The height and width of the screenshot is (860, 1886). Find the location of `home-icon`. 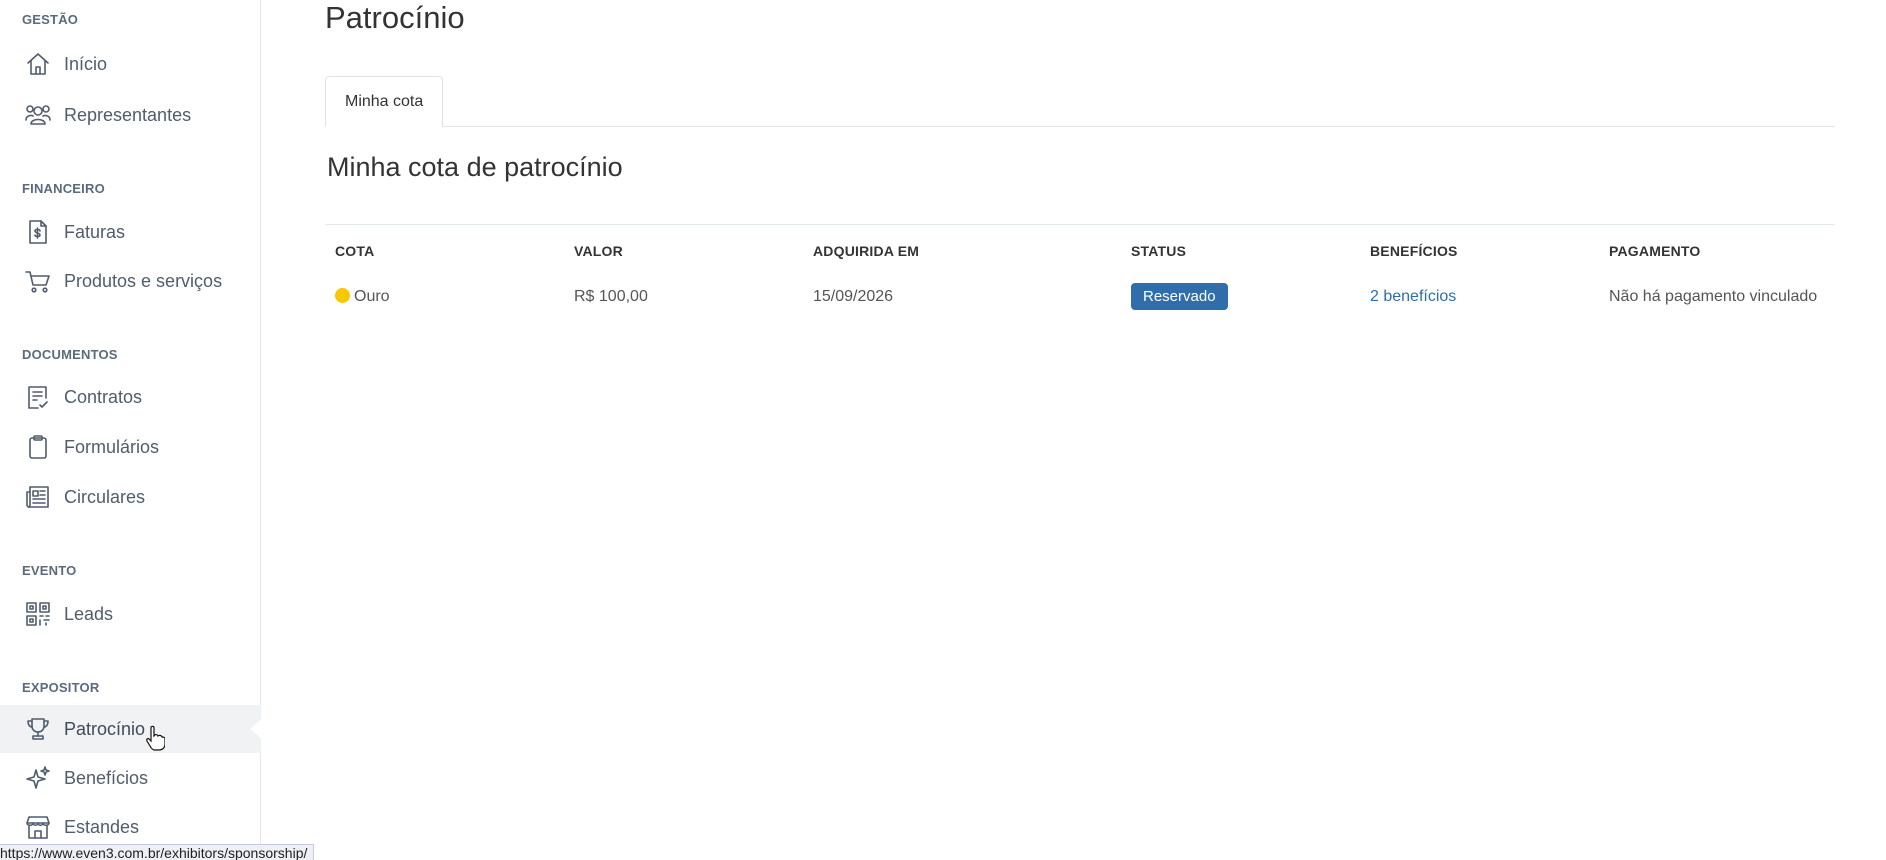

home-icon is located at coordinates (38, 64).